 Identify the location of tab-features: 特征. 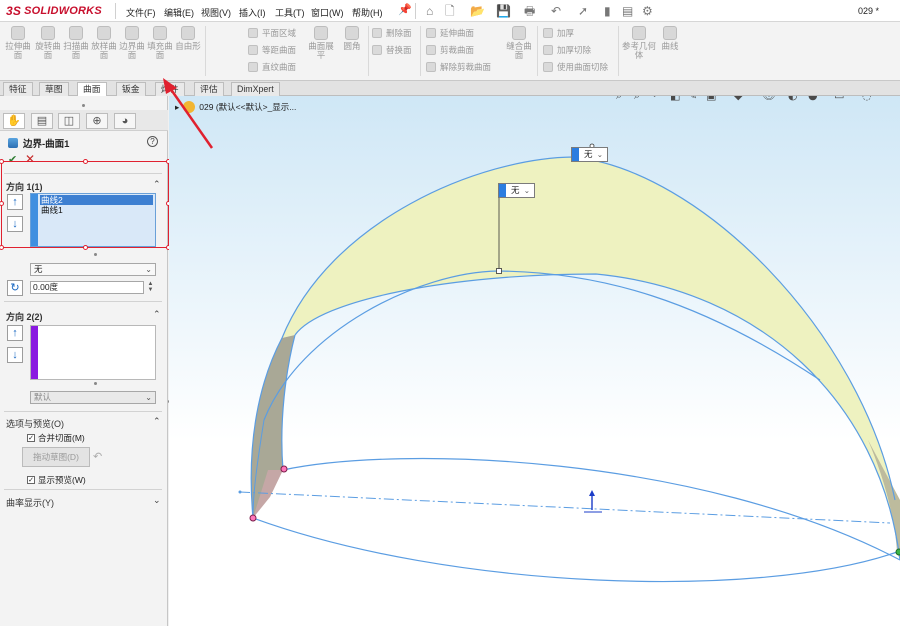
(18, 89).